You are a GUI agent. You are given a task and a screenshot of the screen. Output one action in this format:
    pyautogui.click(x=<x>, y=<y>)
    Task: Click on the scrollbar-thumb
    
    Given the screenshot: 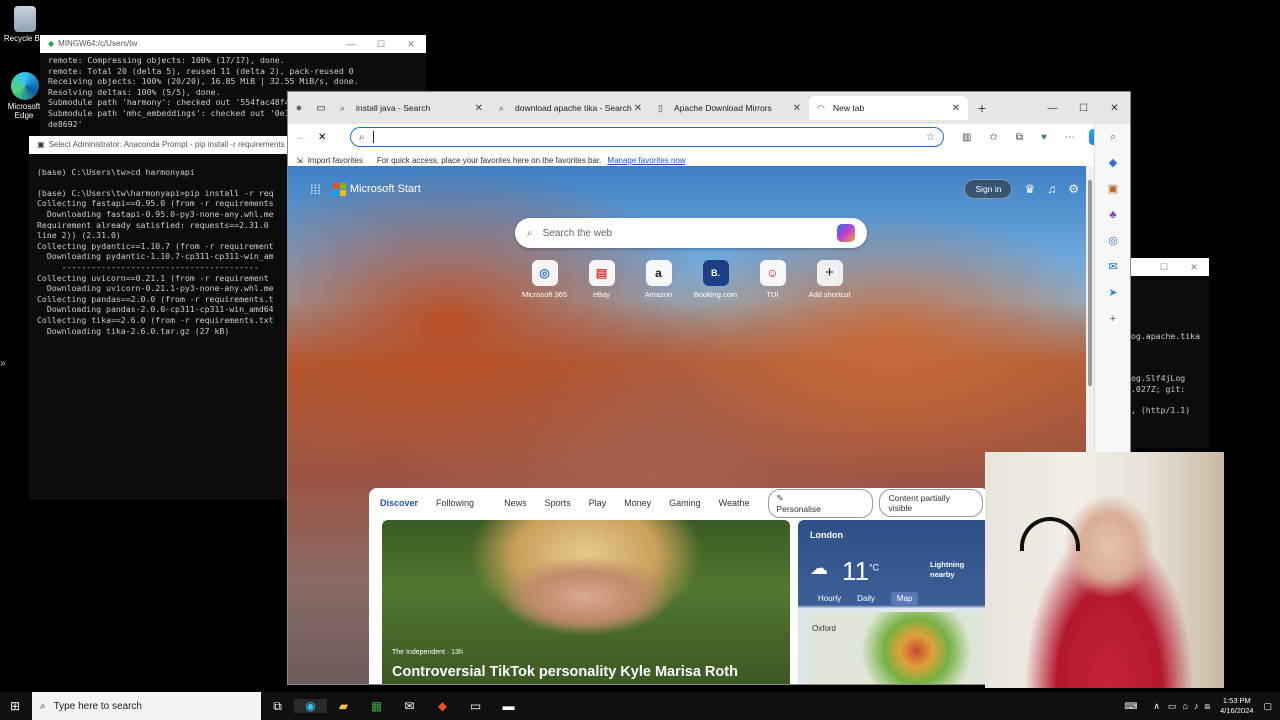 What is the action you would take?
    pyautogui.click(x=1090, y=283)
    